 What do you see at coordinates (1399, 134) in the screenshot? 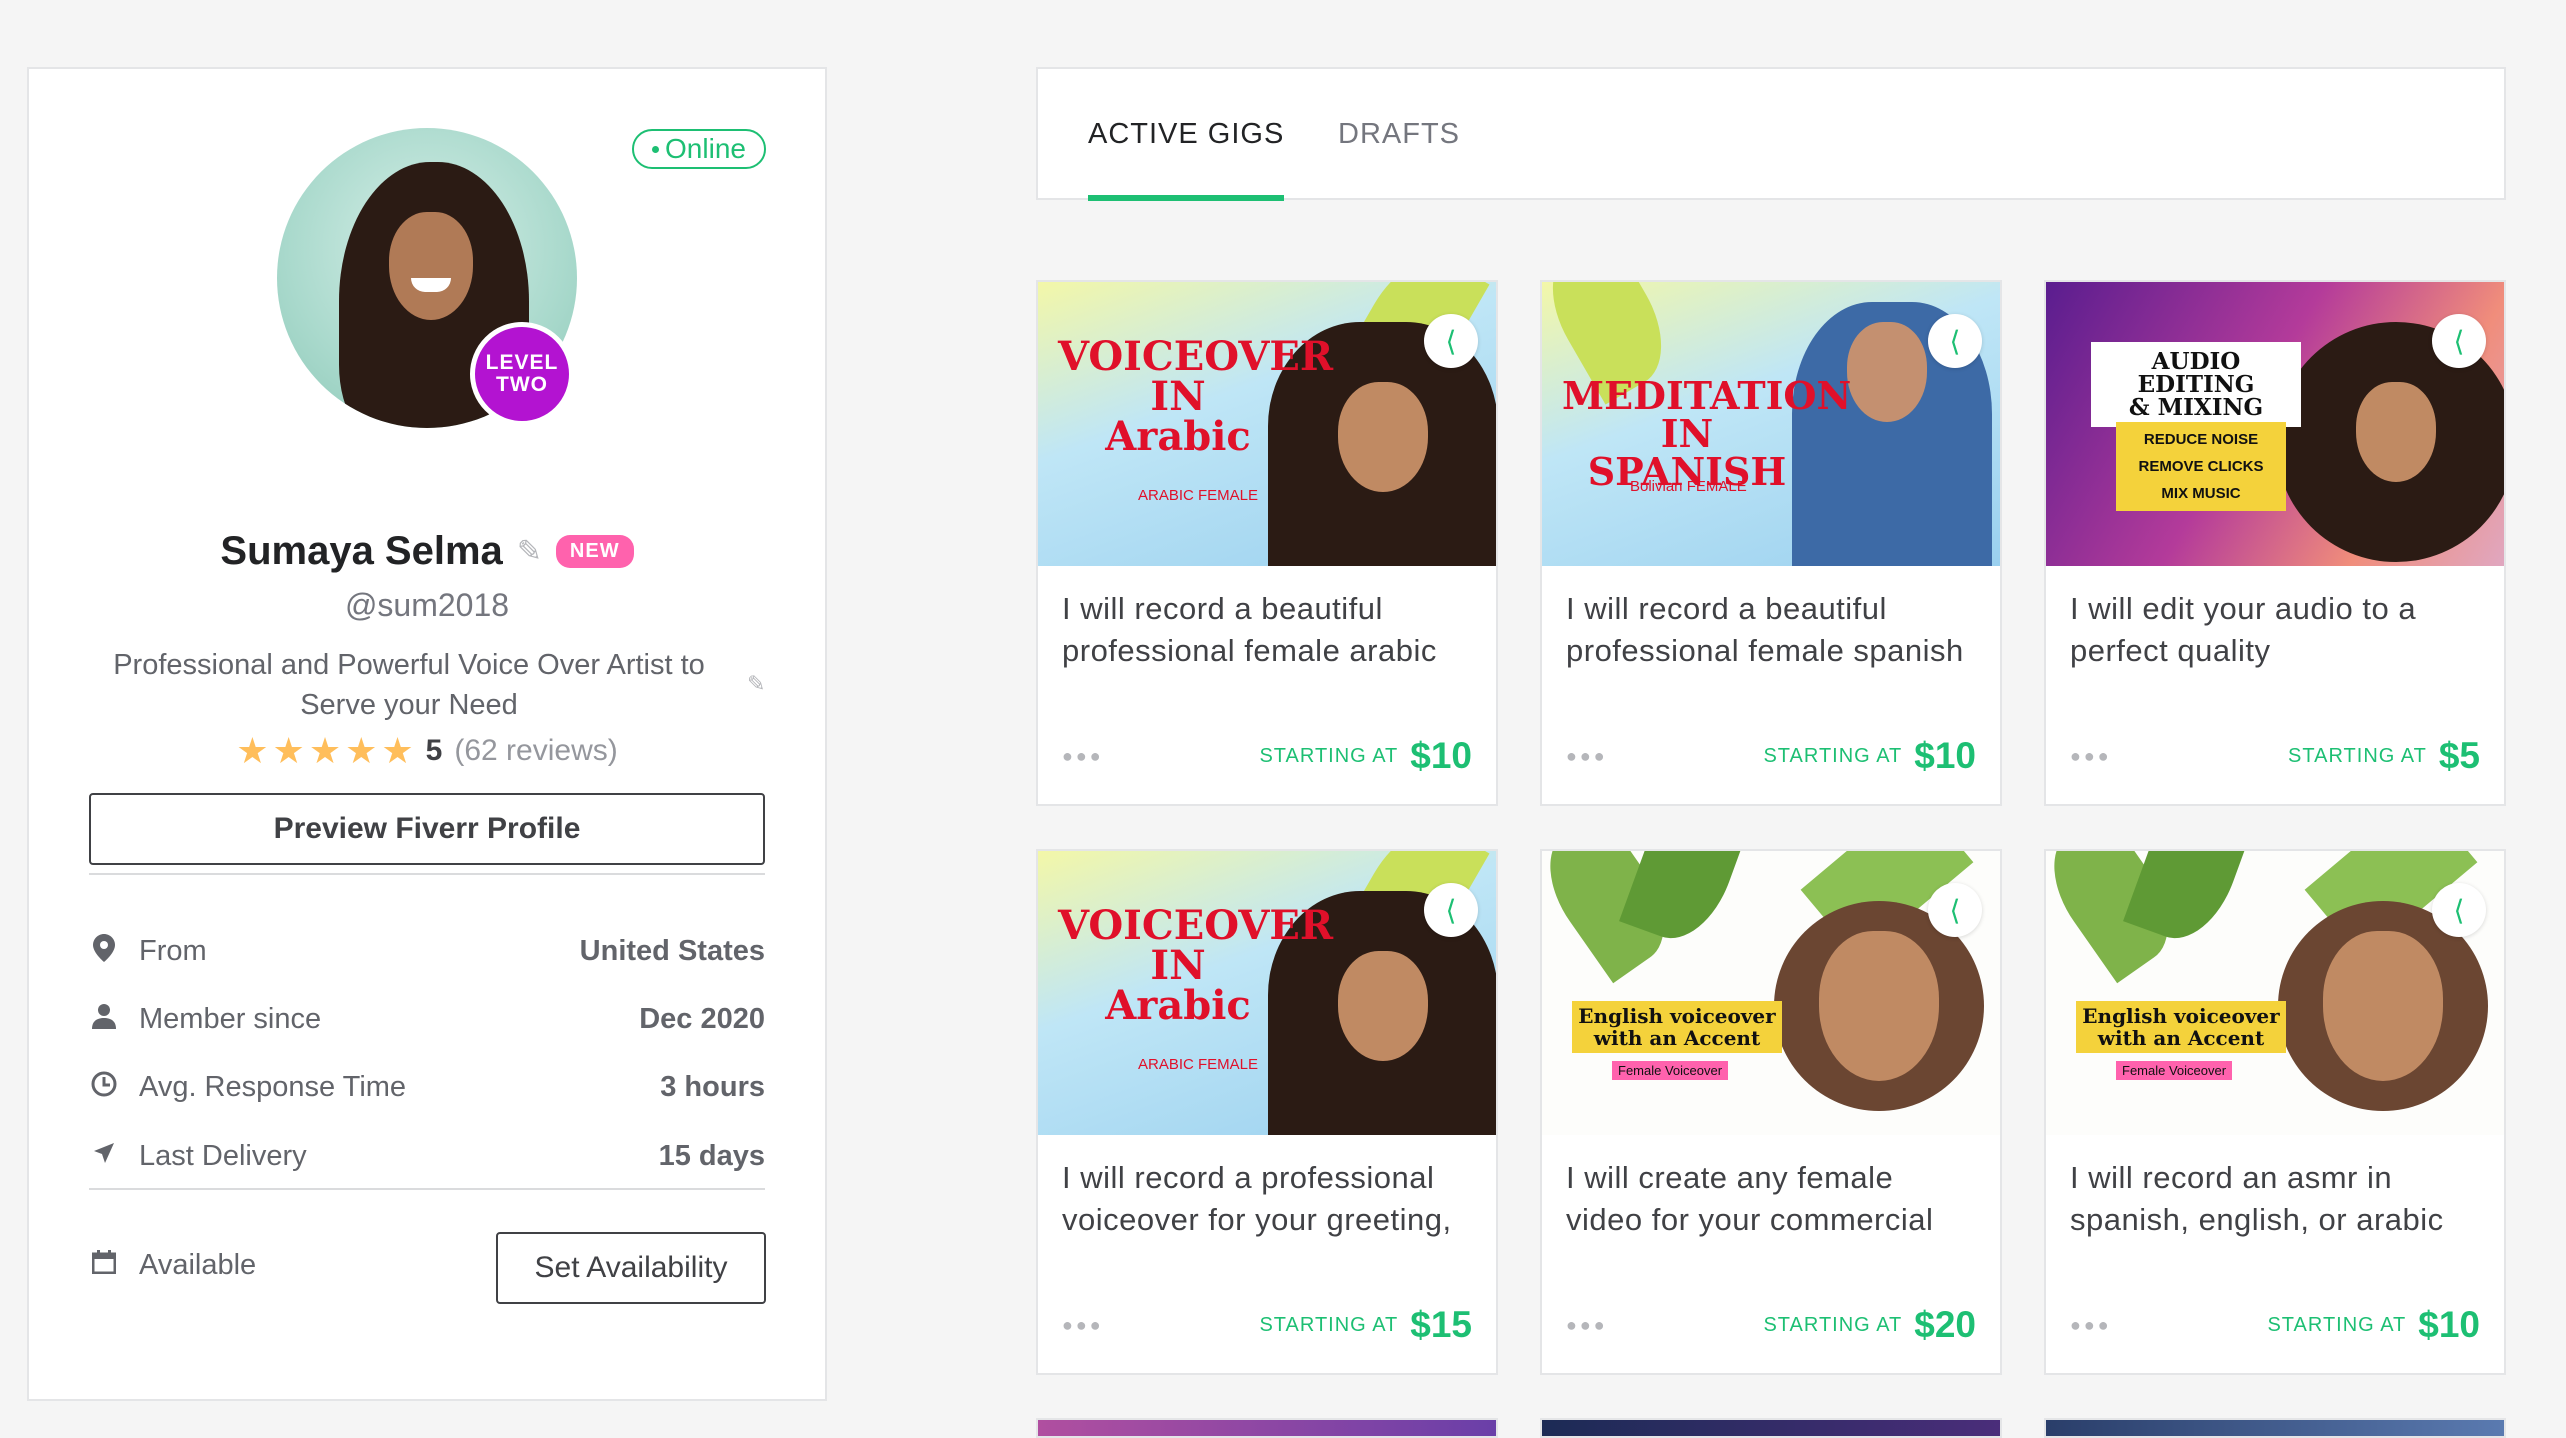
I see `tab-drafts: DRAFTS` at bounding box center [1399, 134].